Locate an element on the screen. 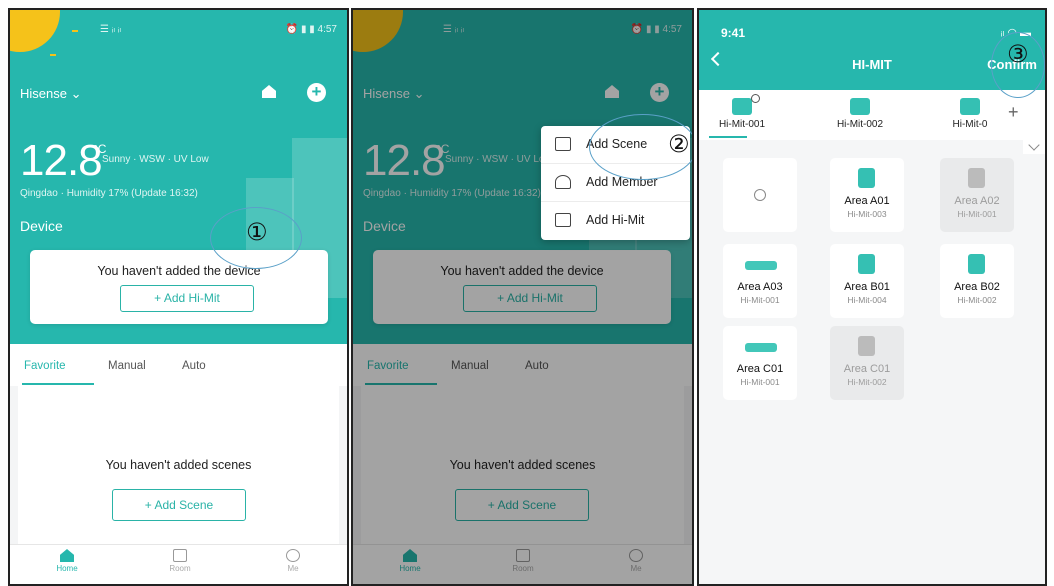  area-hub: Hi-Mit-004 is located at coordinates (867, 300).